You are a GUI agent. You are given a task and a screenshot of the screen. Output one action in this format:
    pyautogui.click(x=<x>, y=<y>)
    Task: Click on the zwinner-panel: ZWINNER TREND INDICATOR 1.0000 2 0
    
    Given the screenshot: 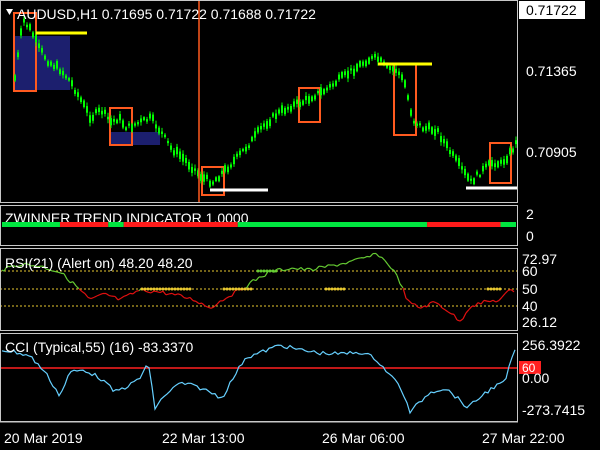 What is the action you would take?
    pyautogui.click(x=268, y=225)
    